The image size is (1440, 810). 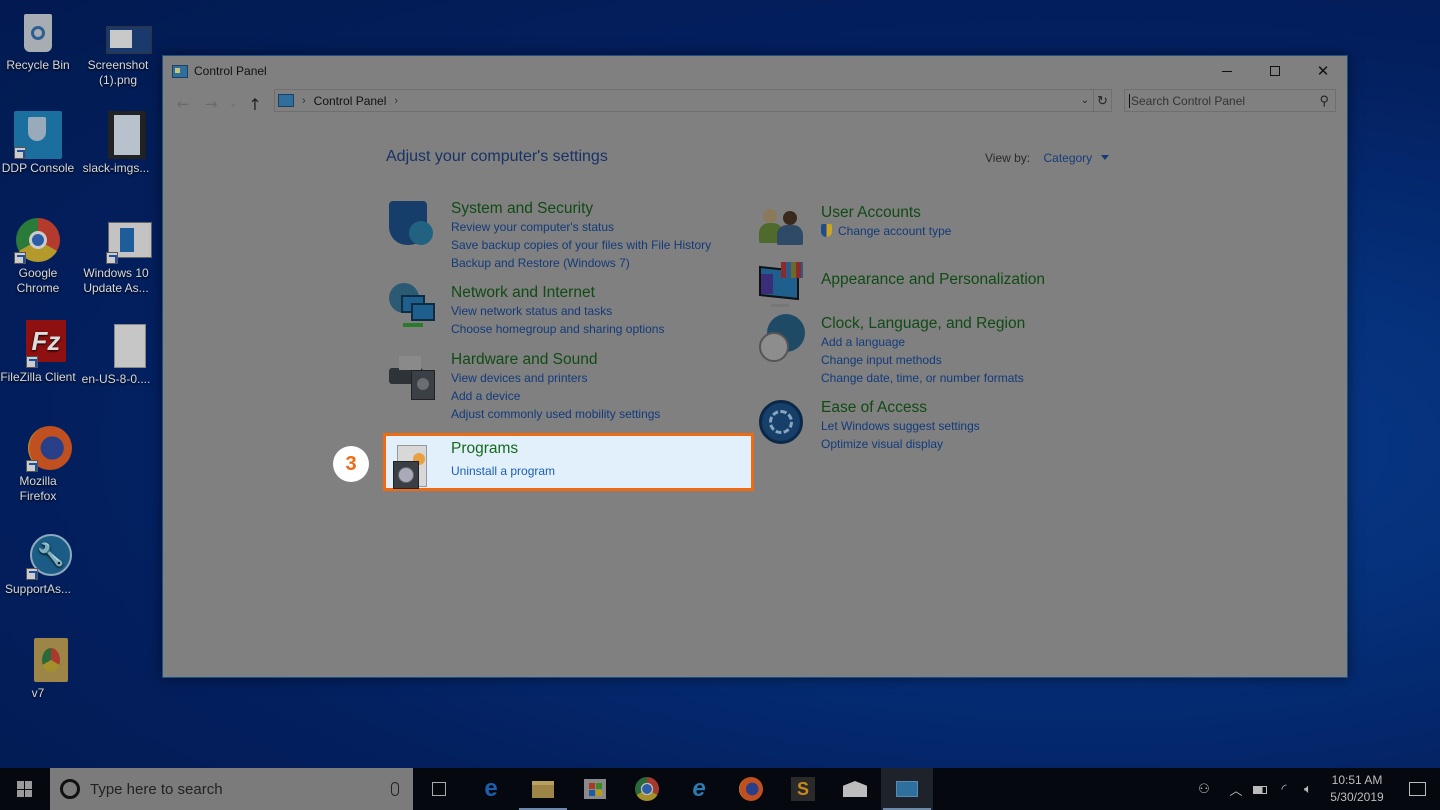 I want to click on taskbar-store, so click(x=595, y=789).